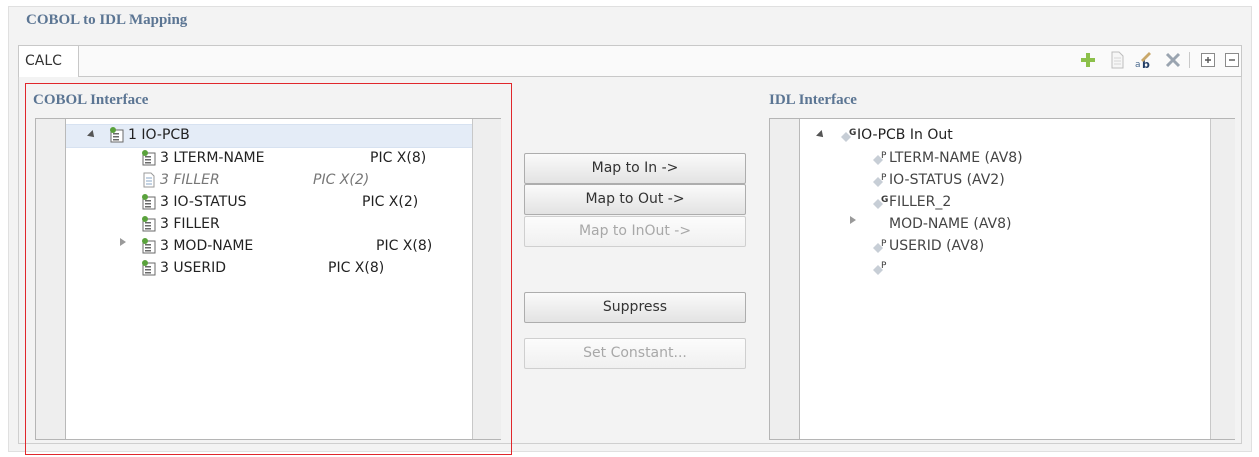 This screenshot has width=1259, height=457. I want to click on idl-row-label: IO-PCB In Out, so click(905, 135).